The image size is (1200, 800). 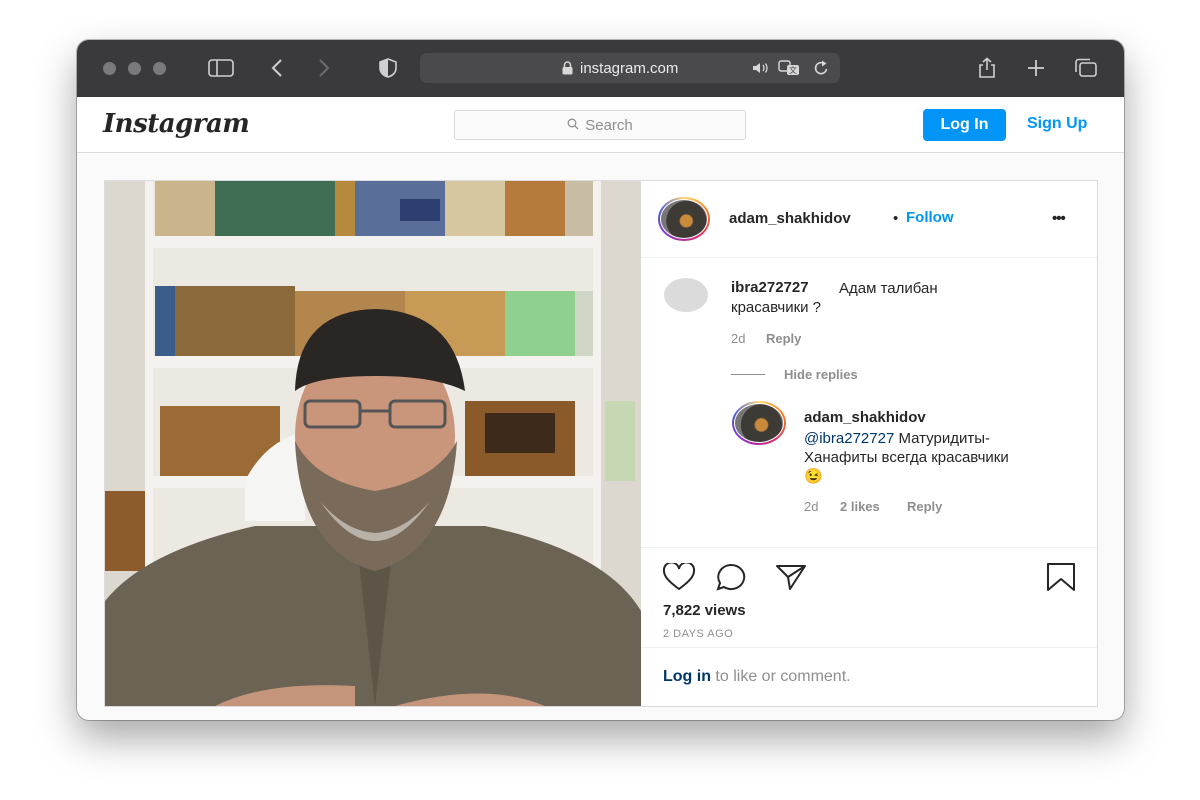 I want to click on reply-text-line1: @ibra272727 Матуридиты-, so click(x=897, y=438).